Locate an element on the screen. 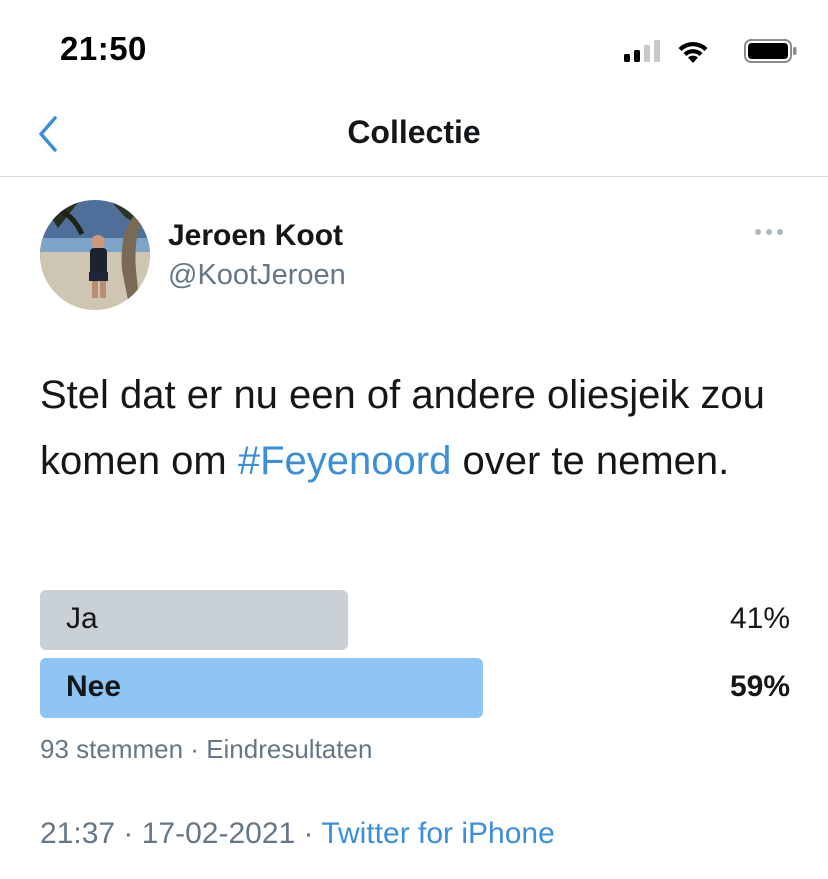 This screenshot has width=828, height=879. author-name: Jeroen Koot is located at coordinates (255, 236).